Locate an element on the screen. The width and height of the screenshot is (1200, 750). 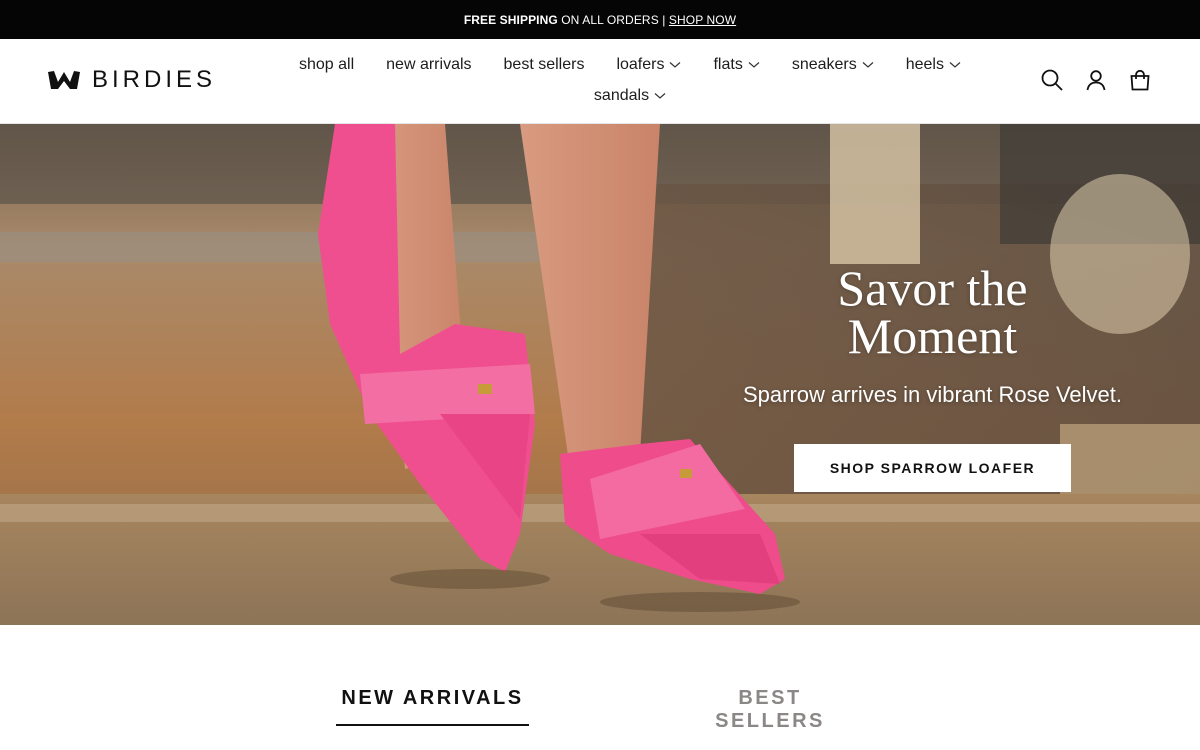
cart-button is located at coordinates (1140, 80).